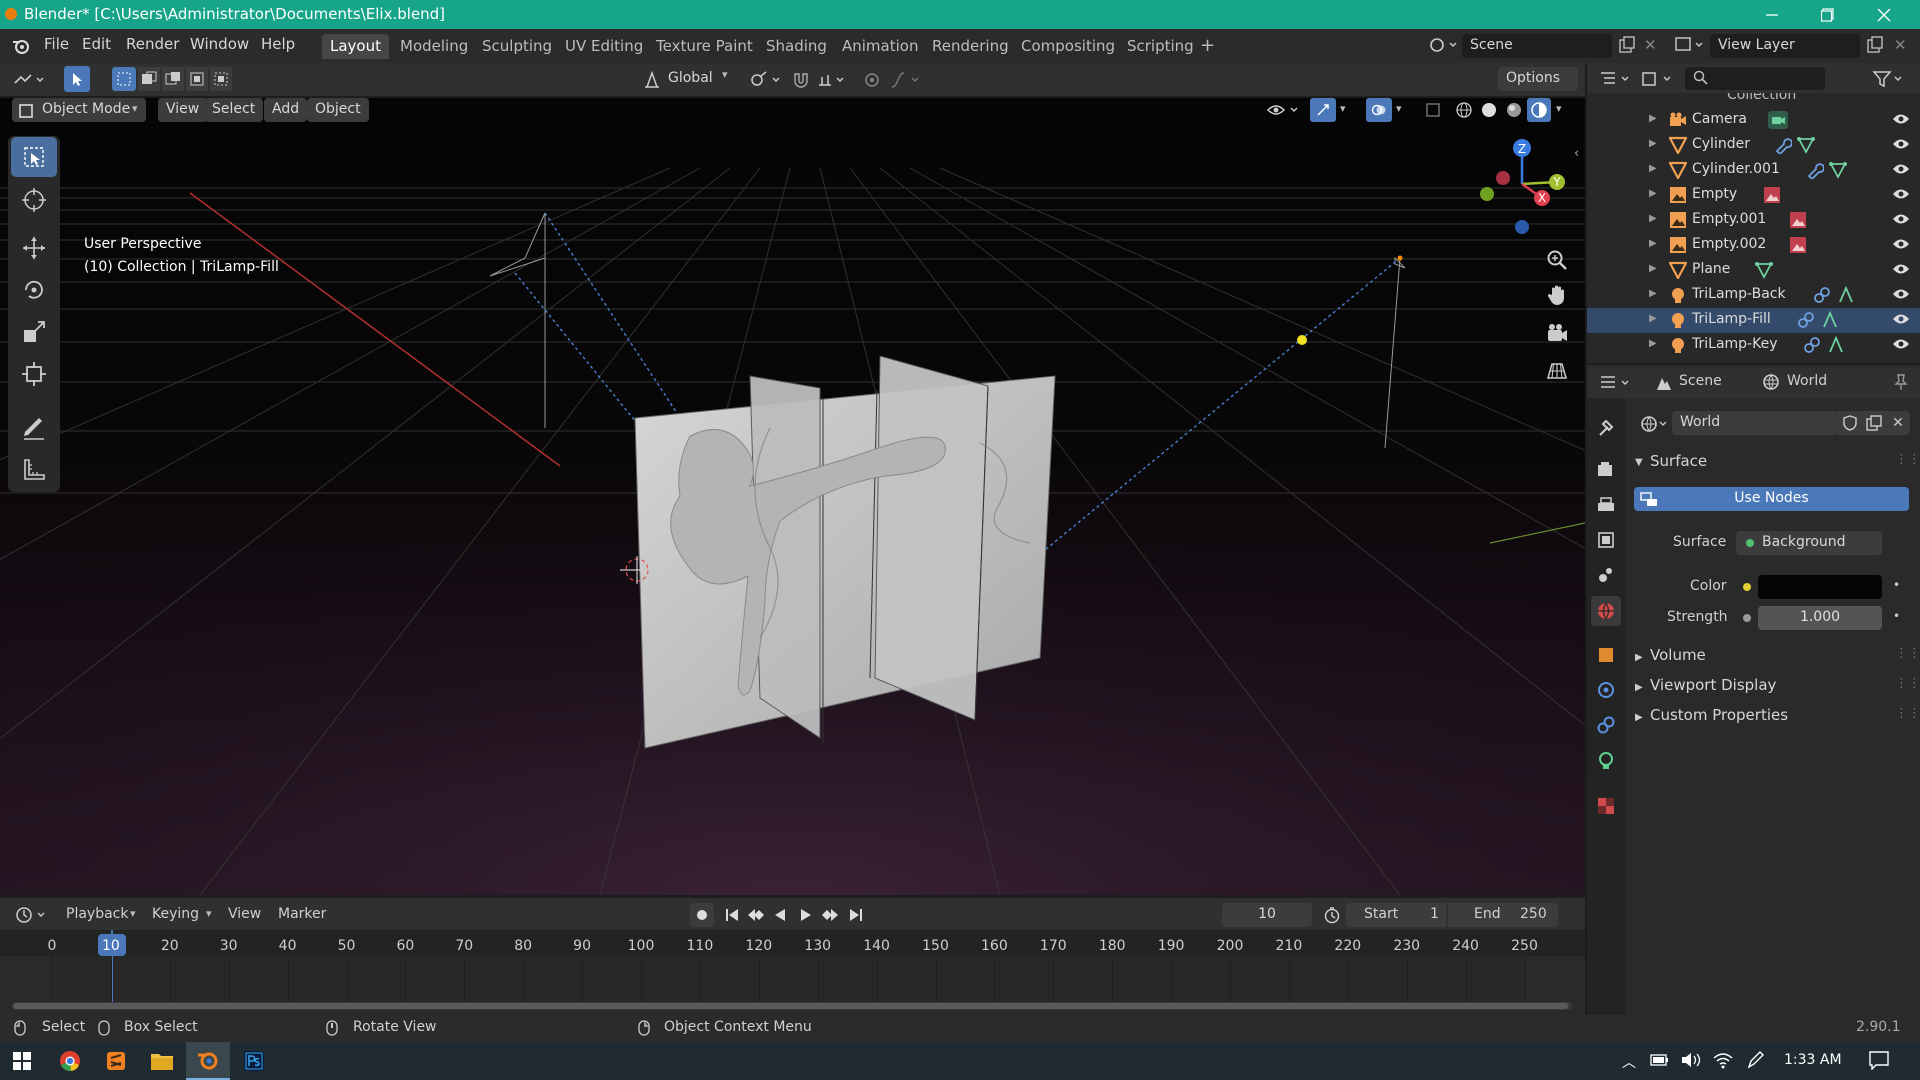 Image resolution: width=1920 pixels, height=1080 pixels. What do you see at coordinates (1489, 110) in the screenshot?
I see `solid-shading-icon` at bounding box center [1489, 110].